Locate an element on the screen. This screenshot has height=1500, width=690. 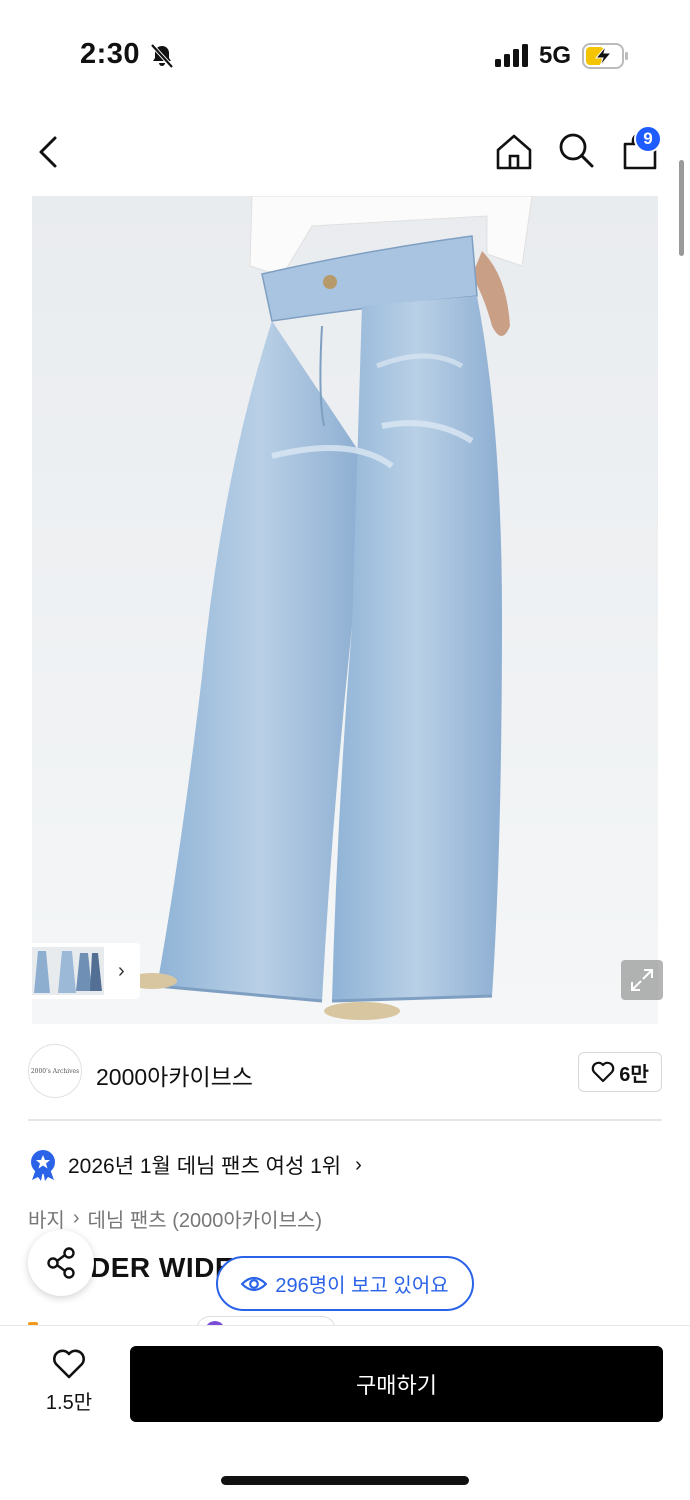
cart-count-badge: 9 is located at coordinates (648, 139).